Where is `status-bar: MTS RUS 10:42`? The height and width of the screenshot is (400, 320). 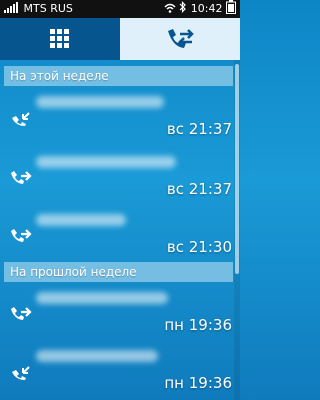 status-bar: MTS RUS 10:42 is located at coordinates (120, 9).